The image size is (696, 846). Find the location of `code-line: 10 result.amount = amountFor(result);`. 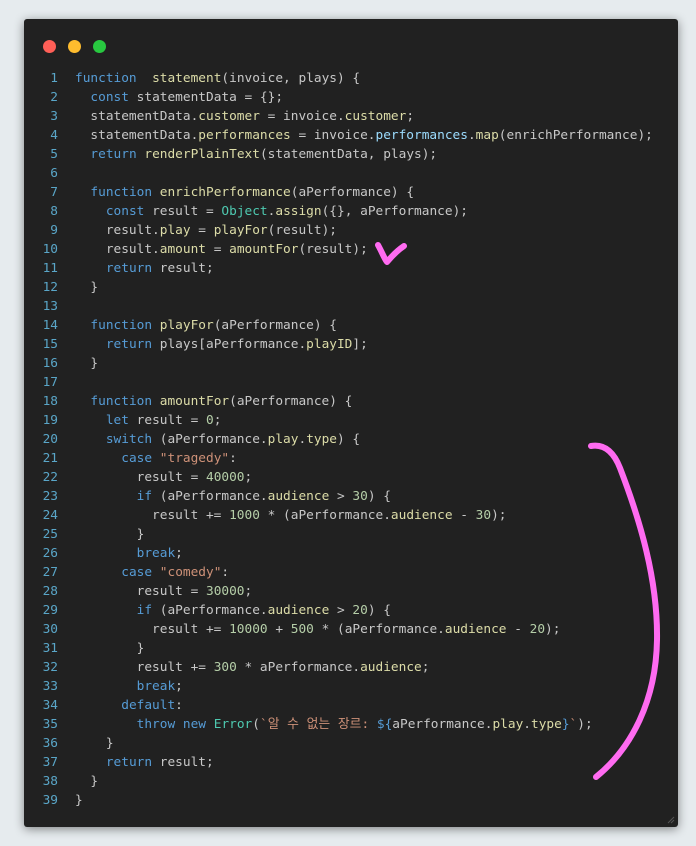

code-line: 10 result.amount = amountFor(result); is located at coordinates (351, 249).